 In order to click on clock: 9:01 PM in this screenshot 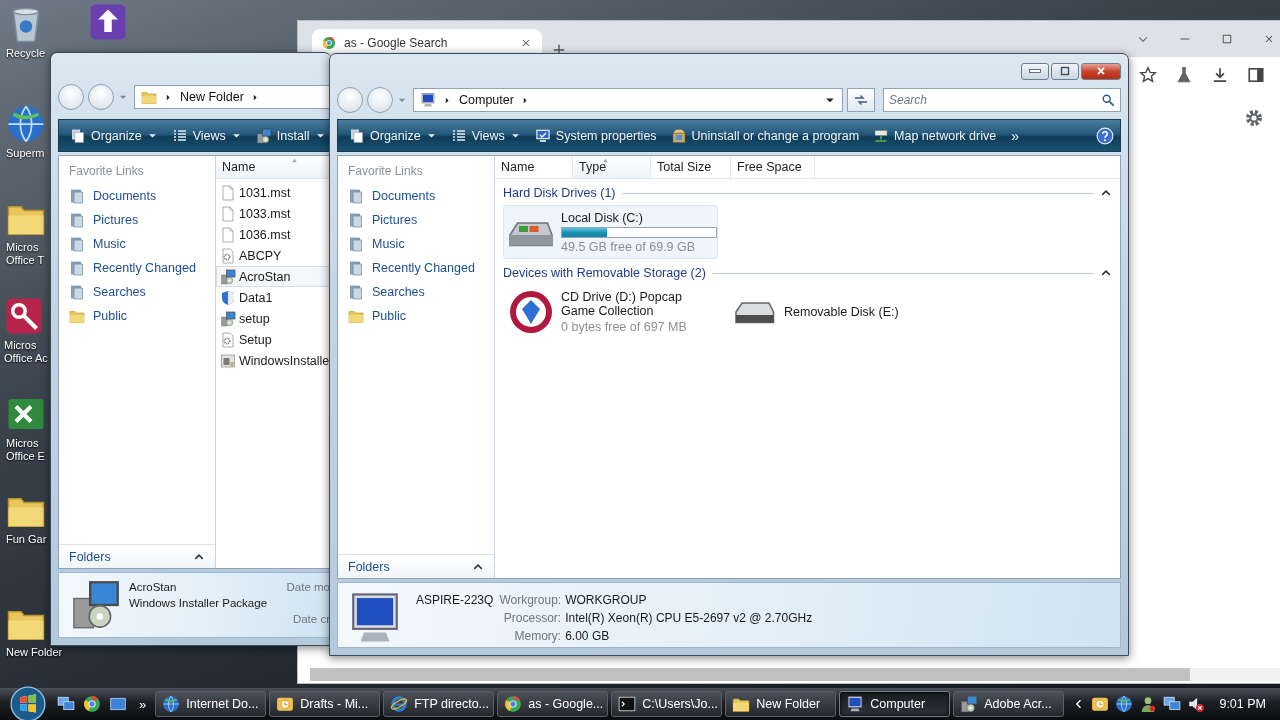, I will do `click(1242, 704)`.